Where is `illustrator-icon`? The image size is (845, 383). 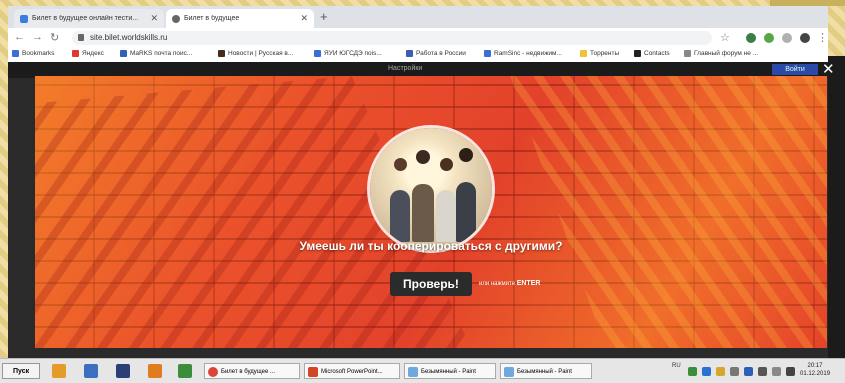 illustrator-icon is located at coordinates (155, 371).